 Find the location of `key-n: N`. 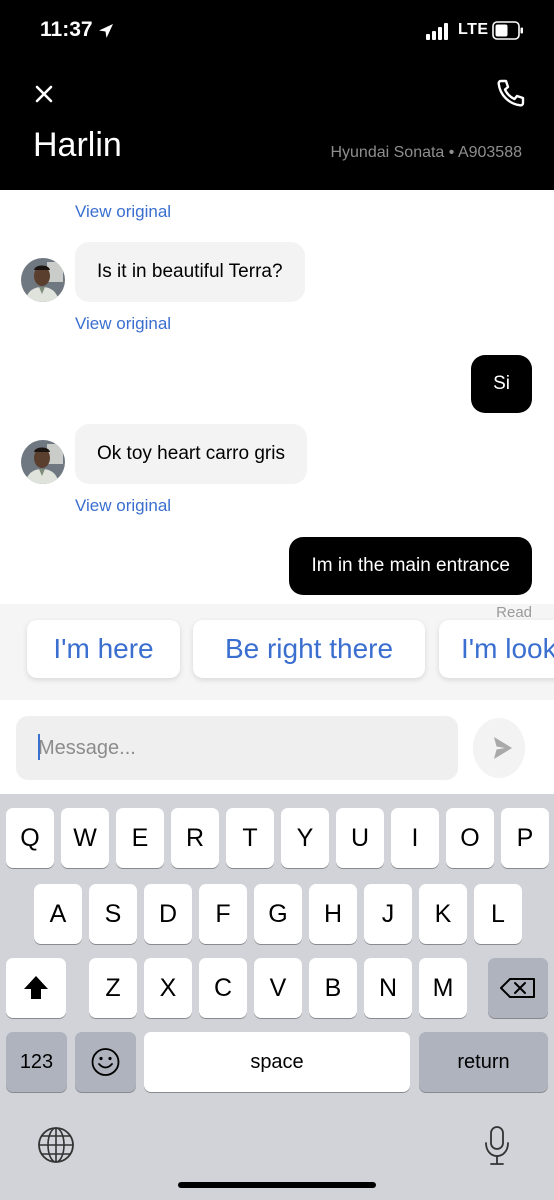

key-n: N is located at coordinates (388, 988).